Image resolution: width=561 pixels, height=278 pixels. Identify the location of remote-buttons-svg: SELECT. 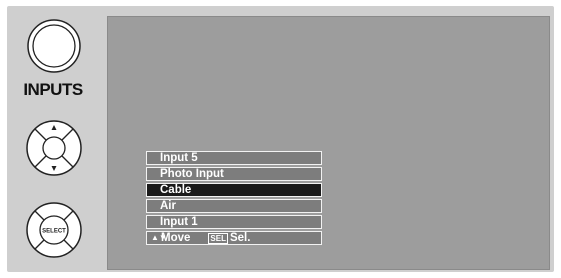
(54, 138).